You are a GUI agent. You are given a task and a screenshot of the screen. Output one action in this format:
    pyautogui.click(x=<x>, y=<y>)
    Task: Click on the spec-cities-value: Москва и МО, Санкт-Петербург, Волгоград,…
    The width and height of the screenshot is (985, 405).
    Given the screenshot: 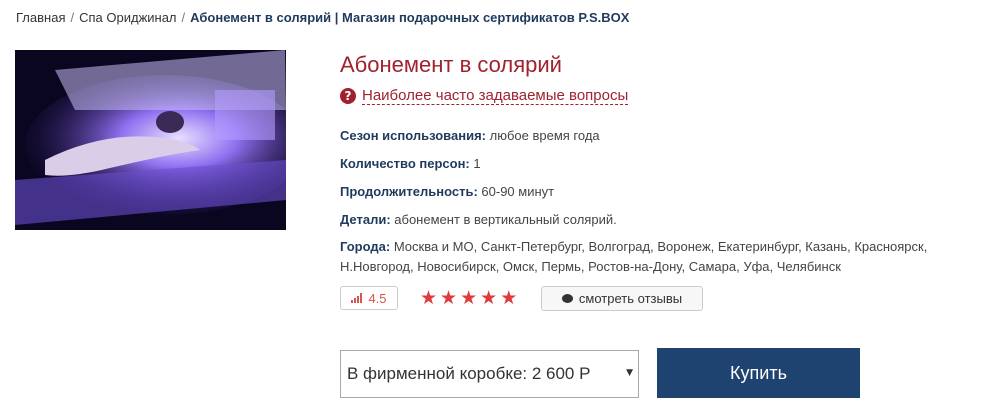 What is the action you would take?
    pyautogui.click(x=634, y=256)
    